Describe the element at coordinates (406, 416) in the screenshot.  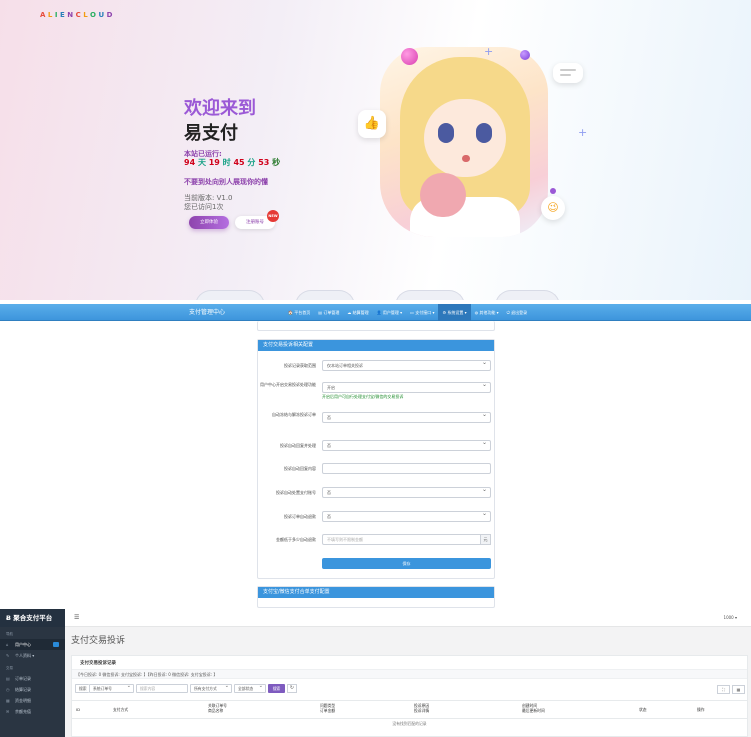
I see `auto-freeze-select: 否` at that location.